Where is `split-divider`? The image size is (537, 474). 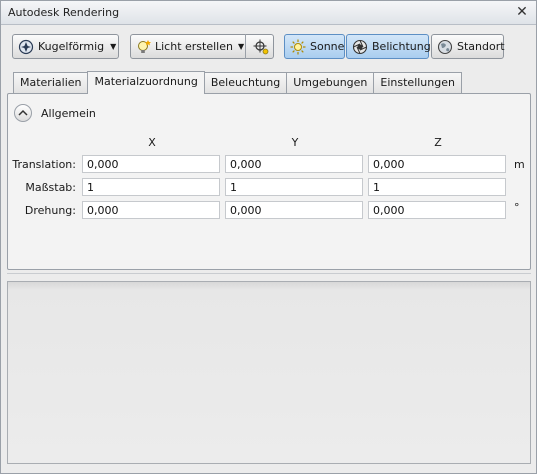
split-divider is located at coordinates (245, 46).